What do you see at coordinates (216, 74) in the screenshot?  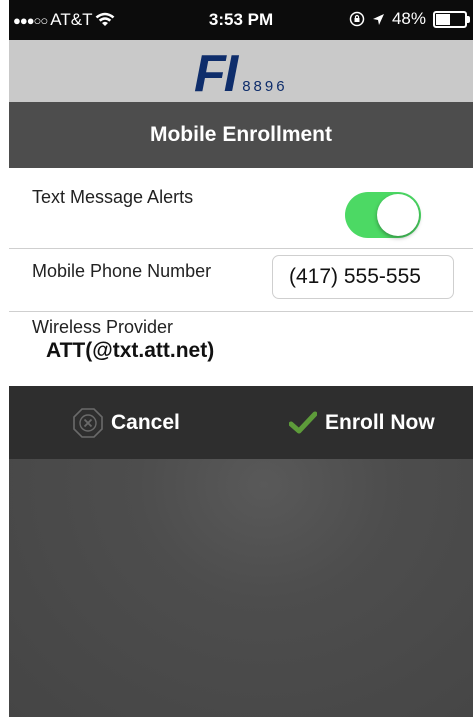 I see `logo-letters: FI` at bounding box center [216, 74].